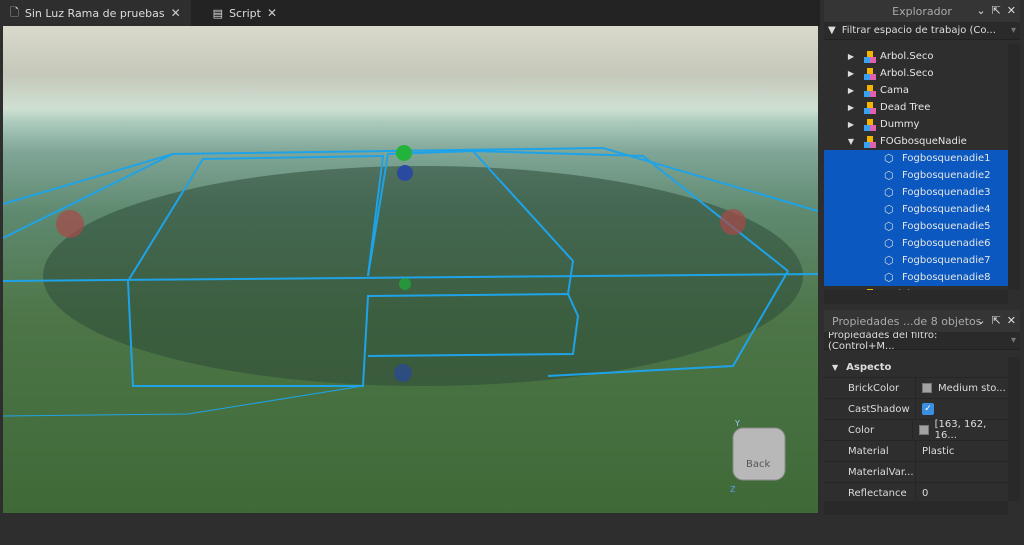 The width and height of the screenshot is (1024, 545). Describe the element at coordinates (927, 388) in the screenshot. I see `color-swatch` at that location.